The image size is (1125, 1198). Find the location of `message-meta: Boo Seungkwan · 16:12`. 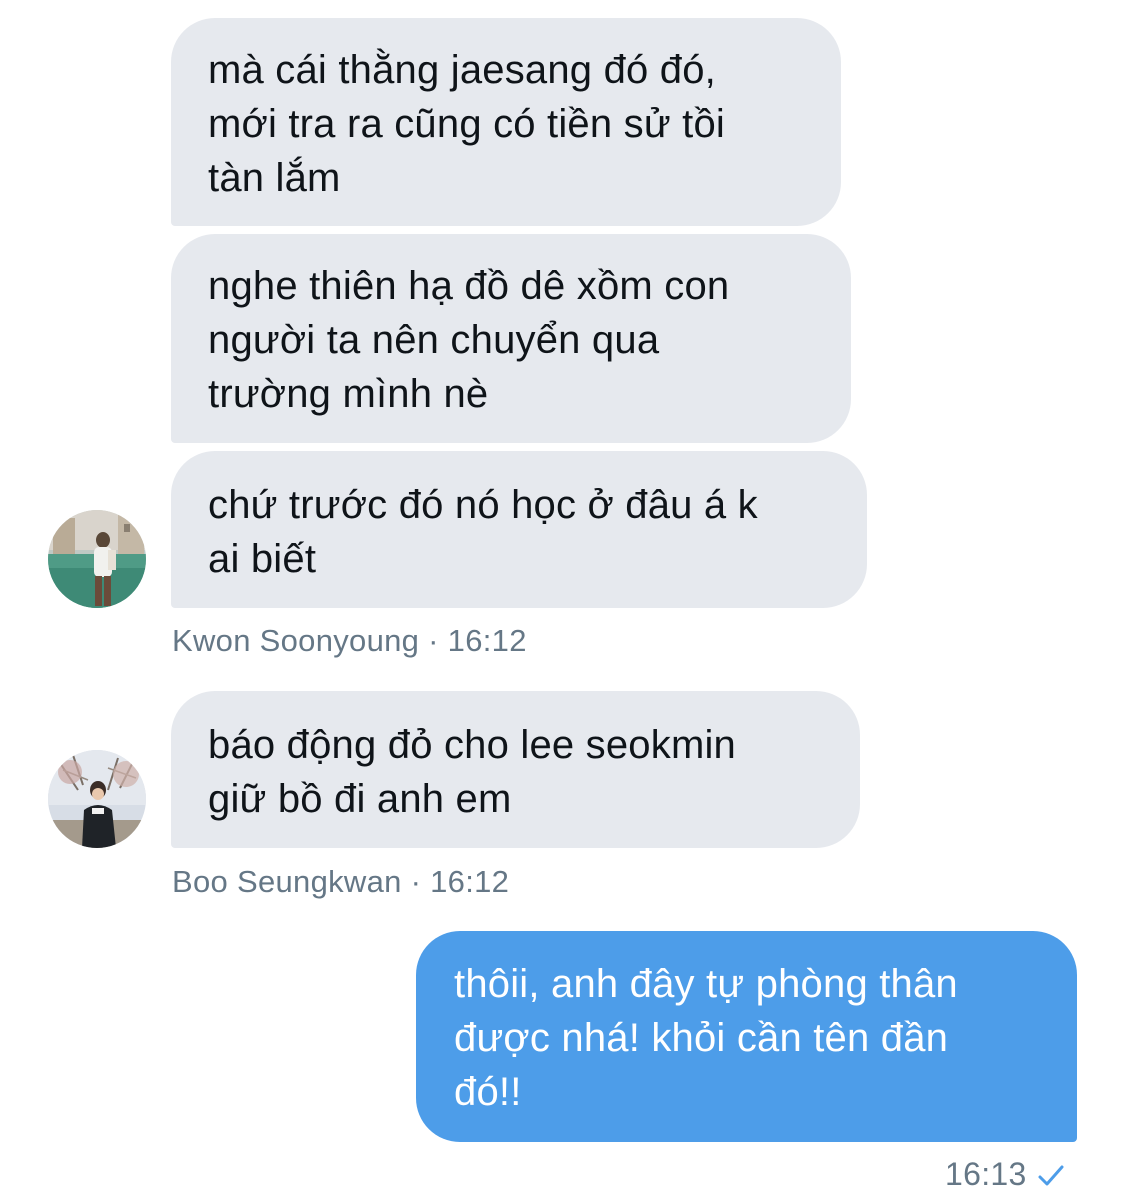

message-meta: Boo Seungkwan · 16:12 is located at coordinates (341, 881).